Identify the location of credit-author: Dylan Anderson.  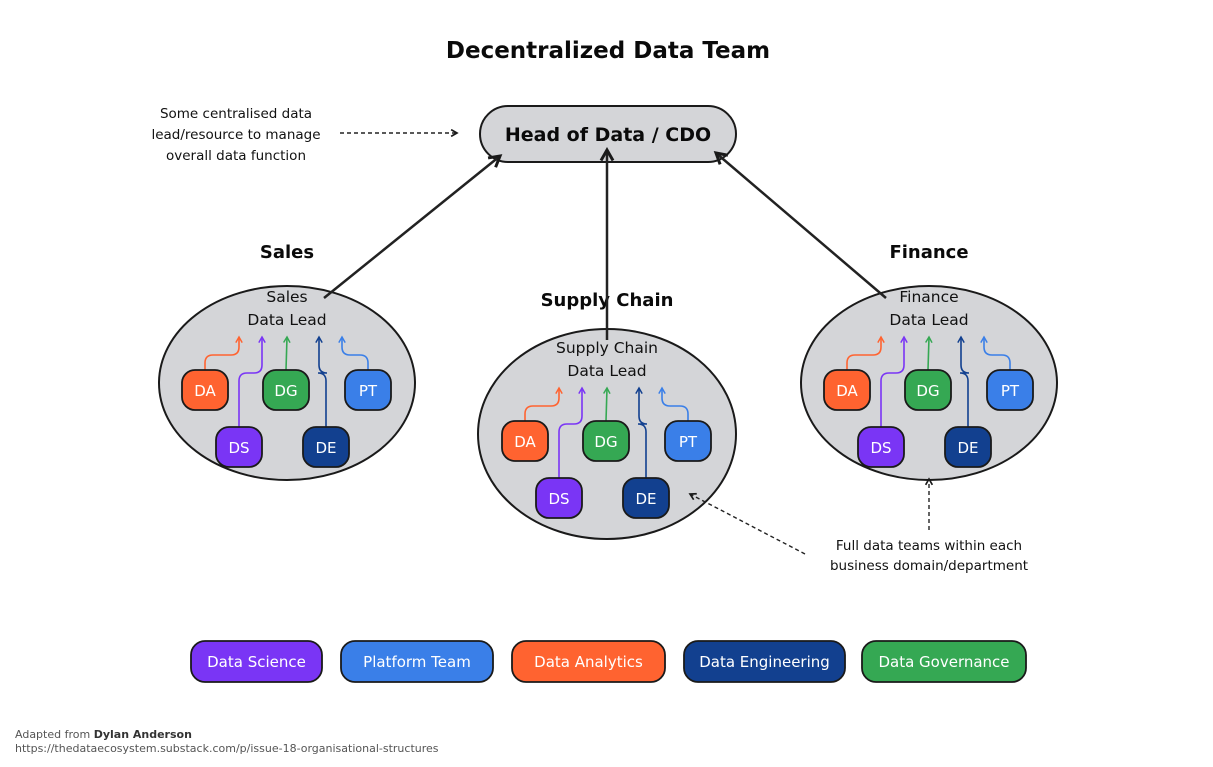
(143, 734).